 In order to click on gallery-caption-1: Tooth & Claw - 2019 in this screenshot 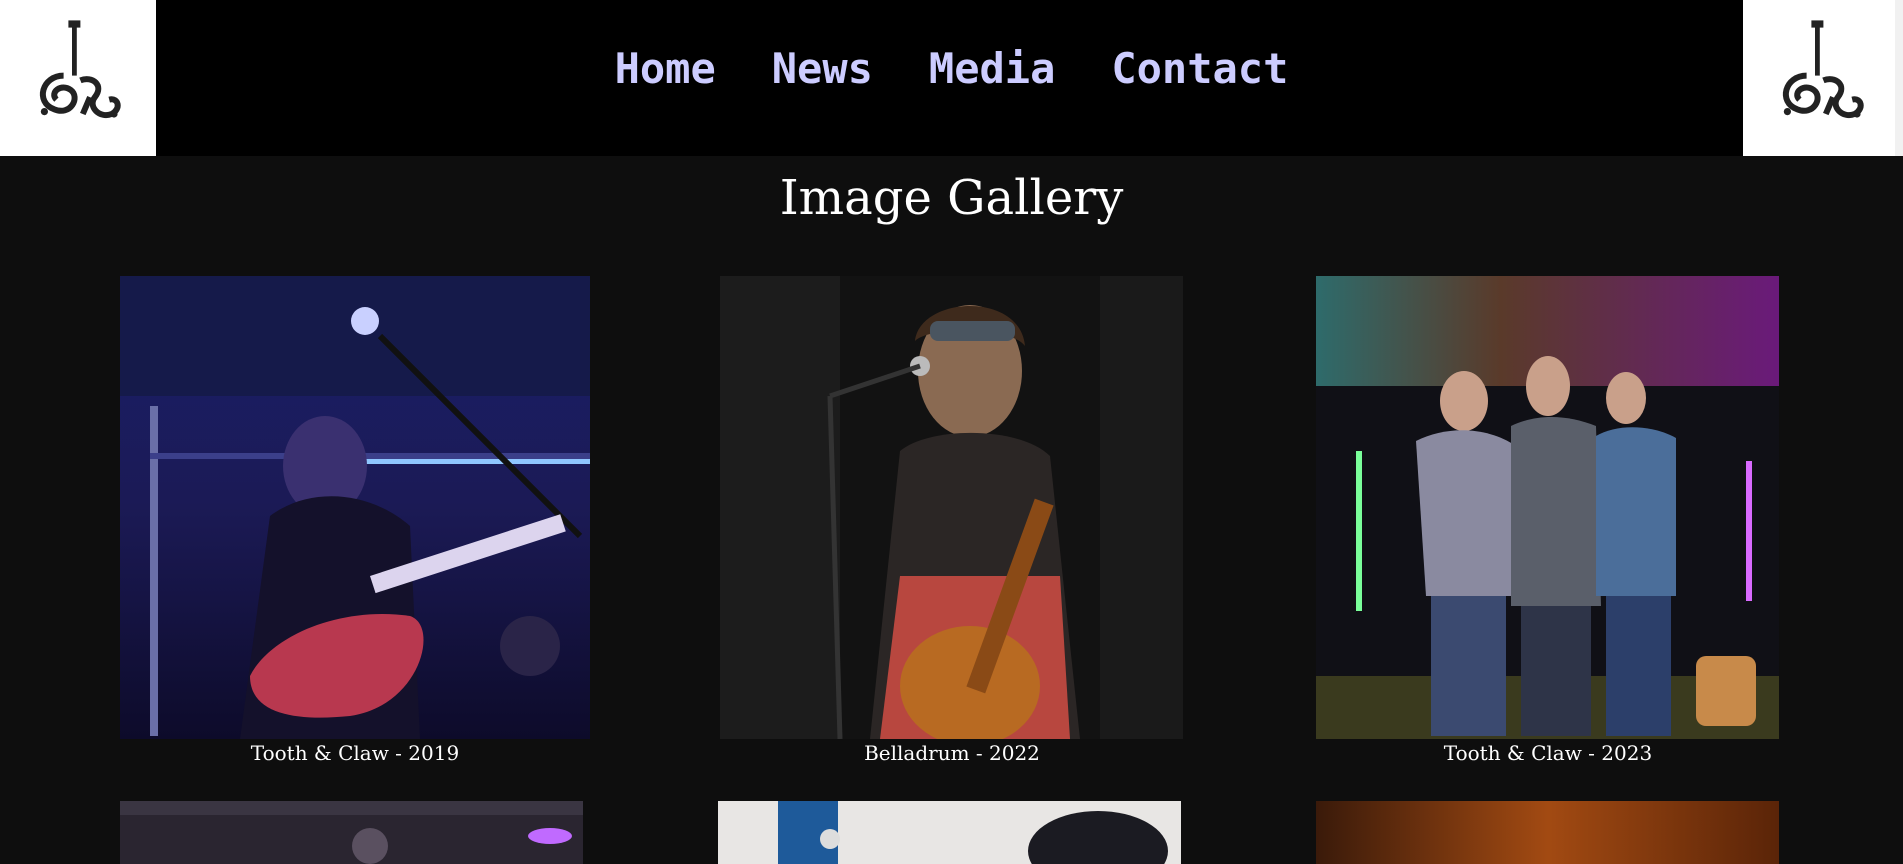, I will do `click(355, 753)`.